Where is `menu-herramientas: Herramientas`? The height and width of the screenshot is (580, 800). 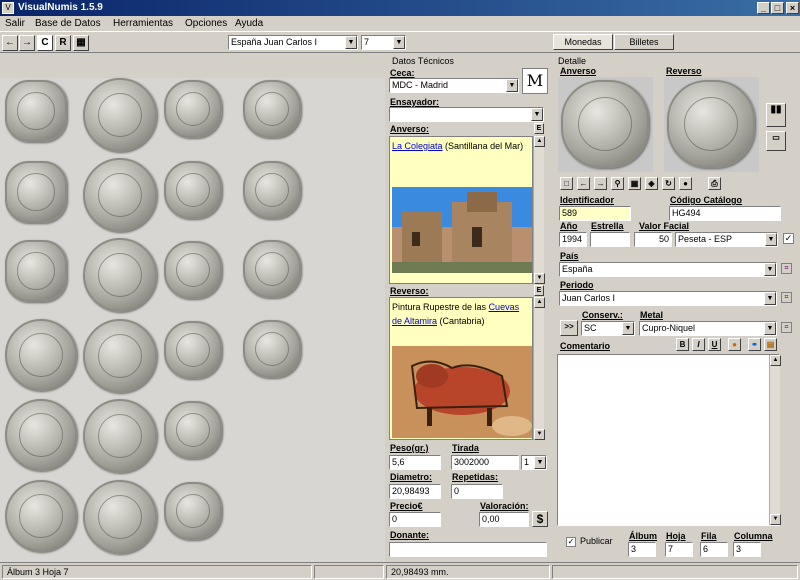
menu-herramientas: Herramientas is located at coordinates (143, 23).